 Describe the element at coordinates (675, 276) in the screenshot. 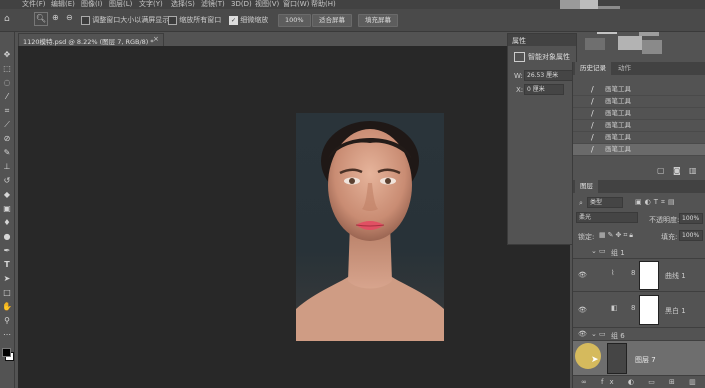

I see `layer-name: 曲线 1` at that location.